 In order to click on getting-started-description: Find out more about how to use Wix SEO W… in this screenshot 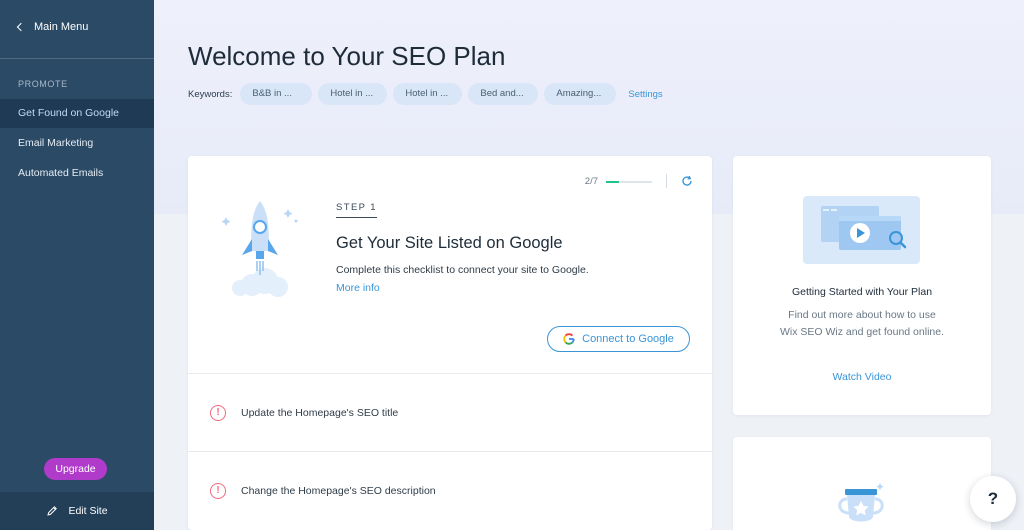, I will do `click(862, 324)`.